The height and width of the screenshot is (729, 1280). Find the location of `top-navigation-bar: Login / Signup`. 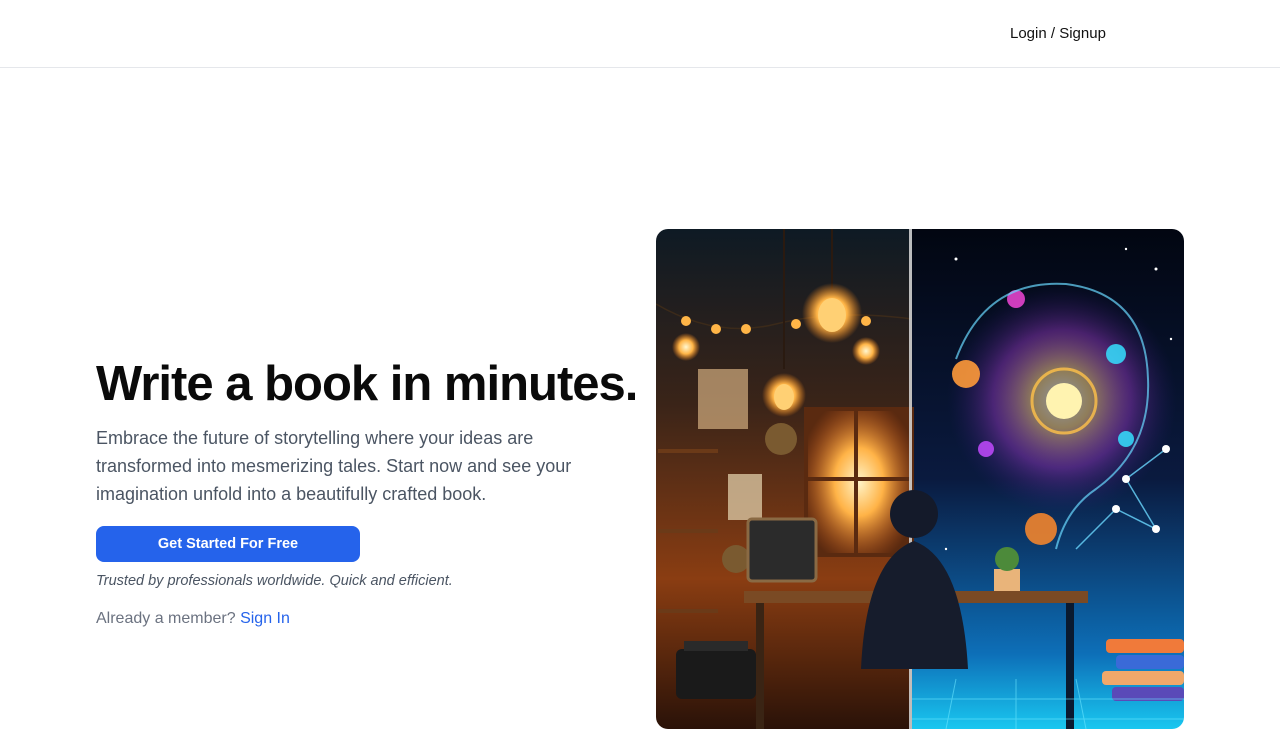

top-navigation-bar: Login / Signup is located at coordinates (640, 34).